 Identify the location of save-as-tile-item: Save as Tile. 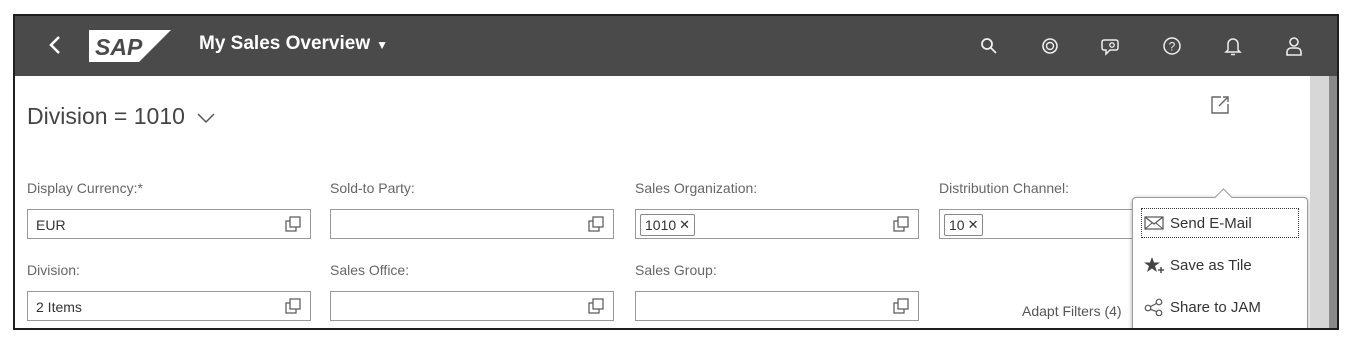
(1220, 265).